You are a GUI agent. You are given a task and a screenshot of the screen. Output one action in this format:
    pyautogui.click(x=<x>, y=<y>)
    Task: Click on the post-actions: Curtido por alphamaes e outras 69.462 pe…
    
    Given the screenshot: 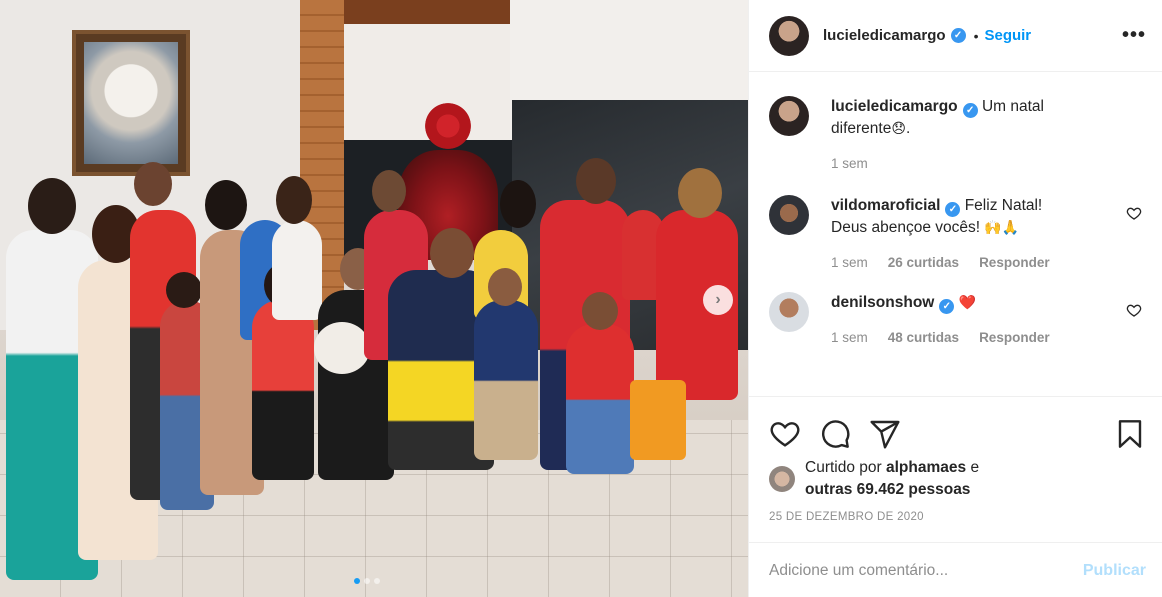 What is the action you would take?
    pyautogui.click(x=955, y=496)
    